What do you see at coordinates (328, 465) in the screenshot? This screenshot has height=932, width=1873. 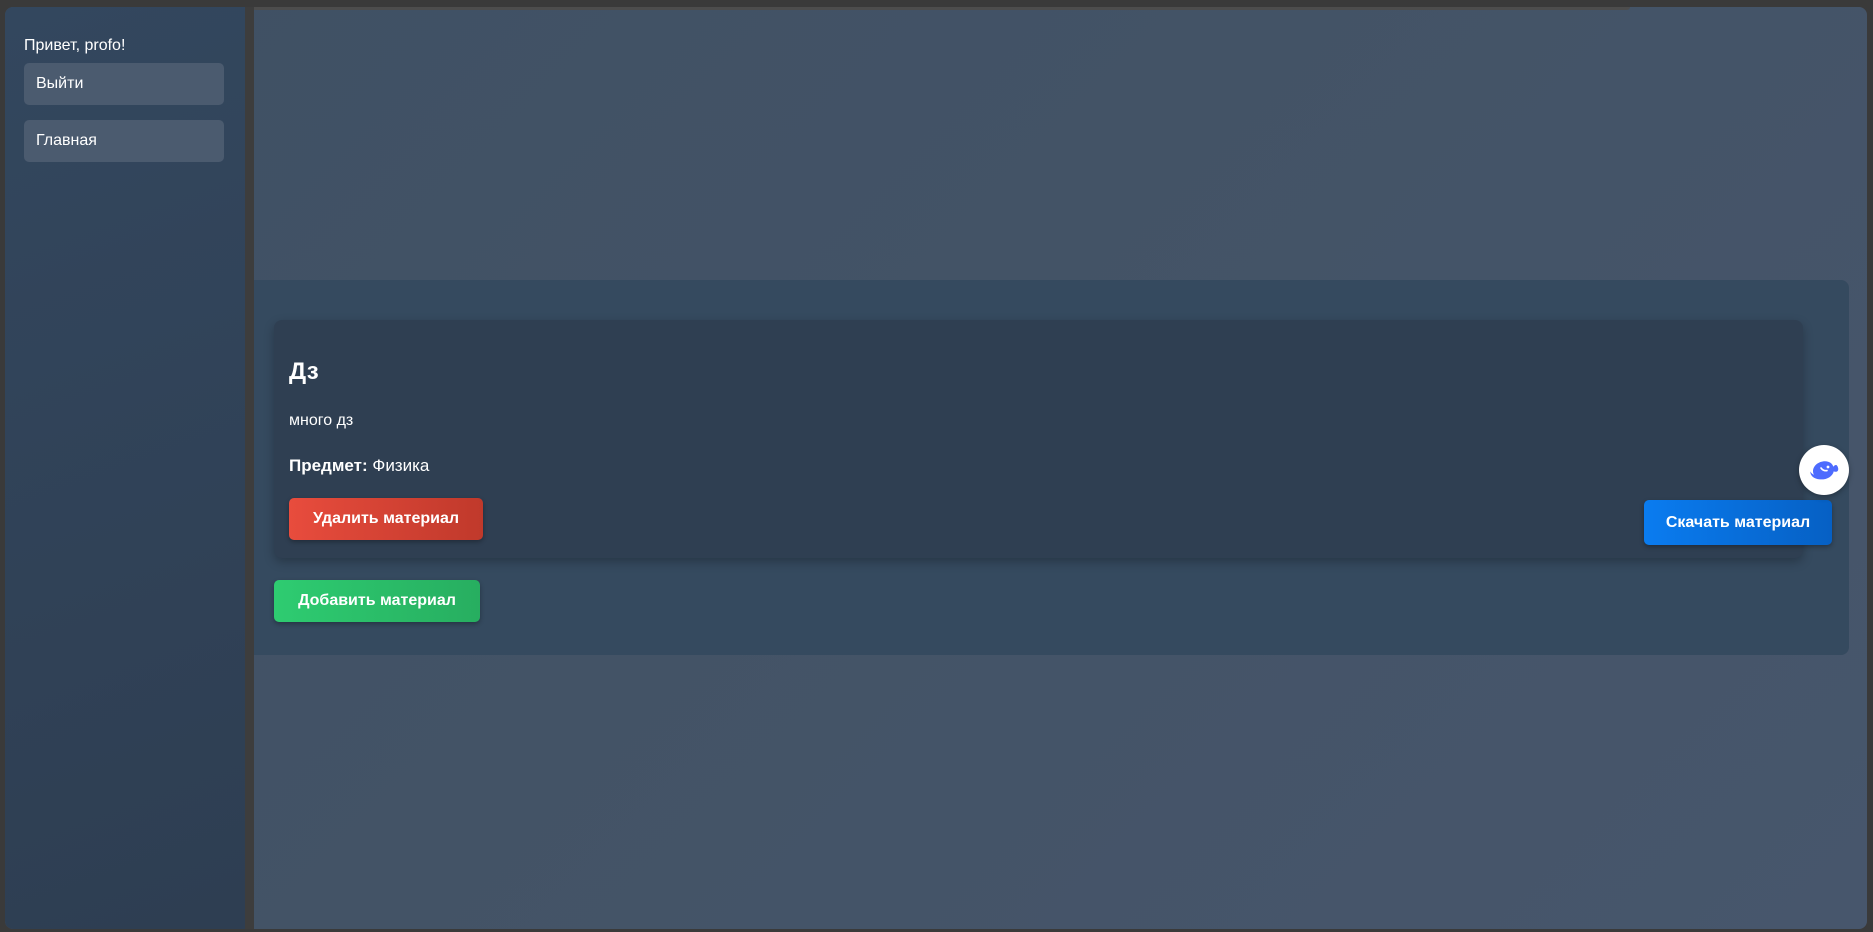 I see `subject-label: Предмет:` at bounding box center [328, 465].